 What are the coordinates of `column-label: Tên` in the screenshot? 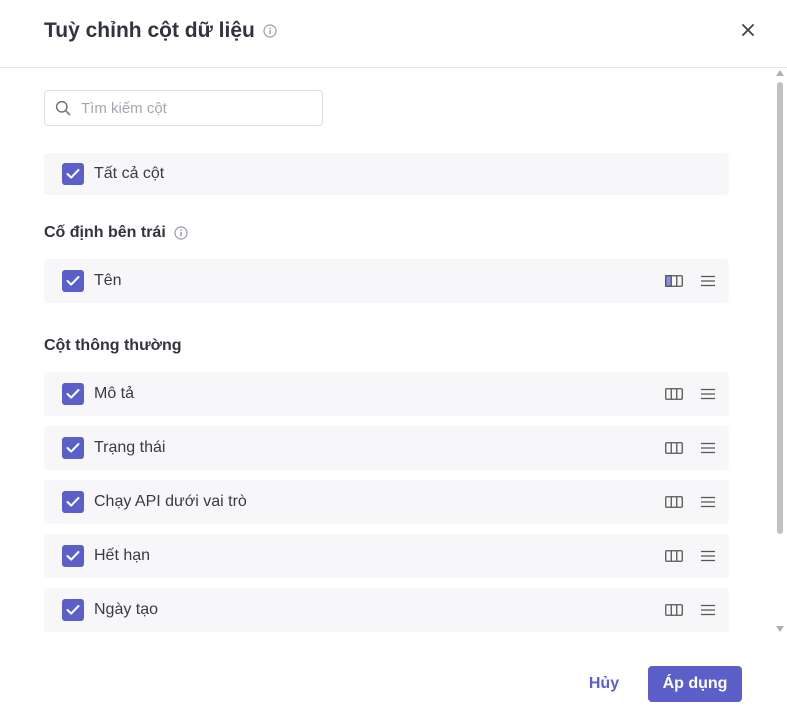 It's located at (108, 280).